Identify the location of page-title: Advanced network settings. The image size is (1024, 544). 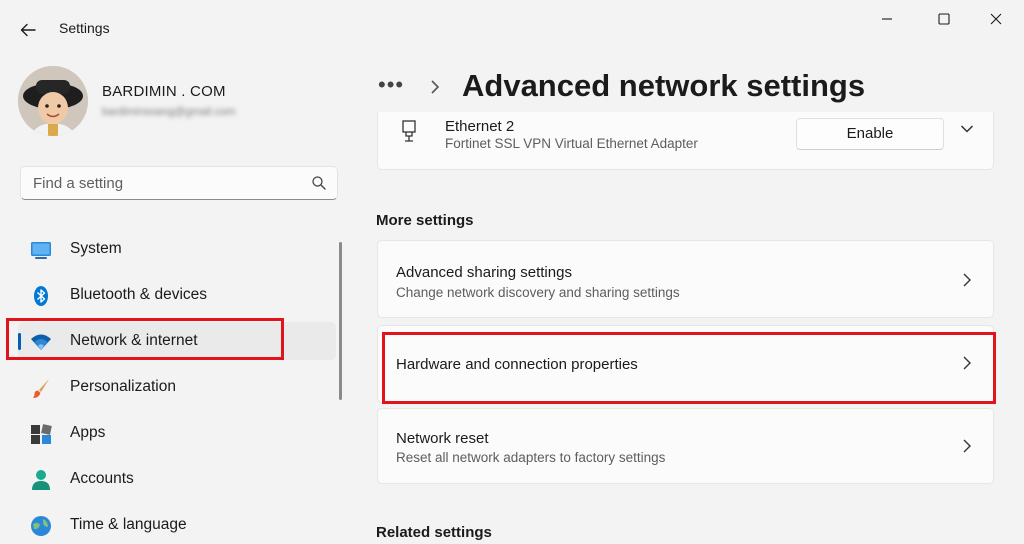
(664, 85).